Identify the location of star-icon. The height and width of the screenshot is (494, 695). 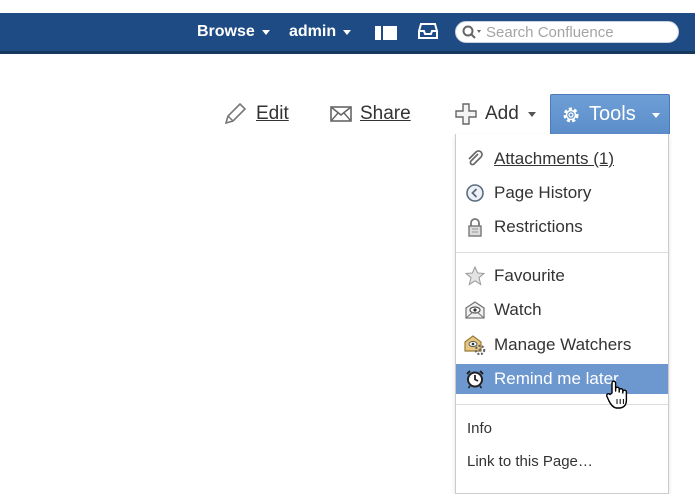
(475, 276).